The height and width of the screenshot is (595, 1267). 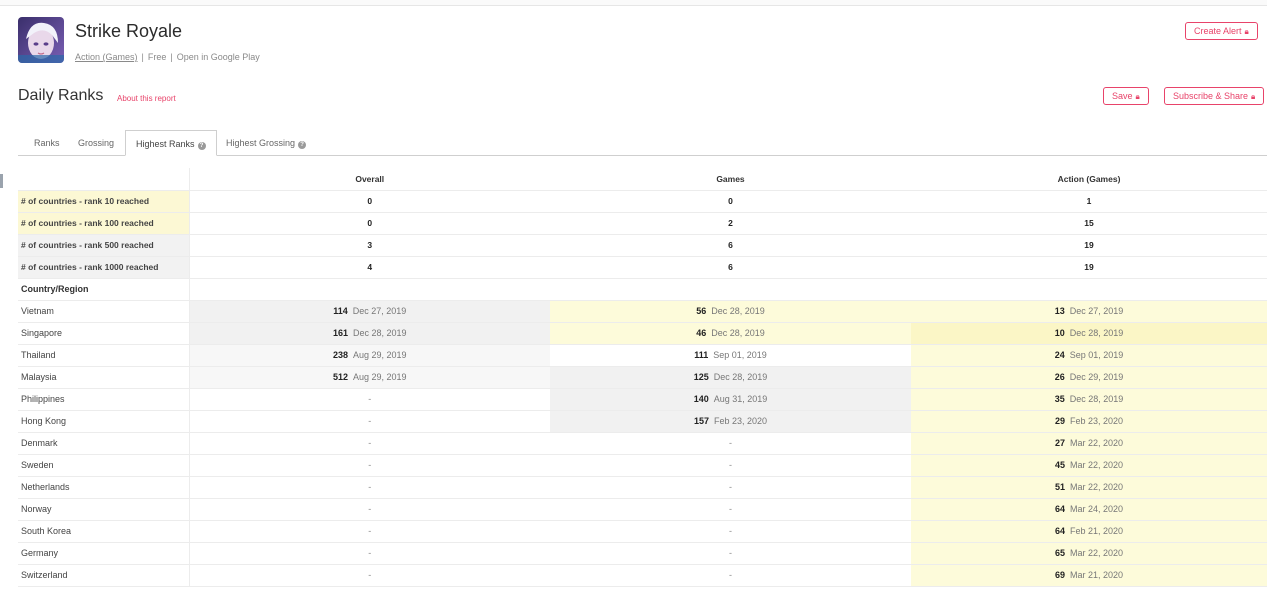 I want to click on tab-highest-ranks: Highest Ranks?, so click(x=171, y=143).